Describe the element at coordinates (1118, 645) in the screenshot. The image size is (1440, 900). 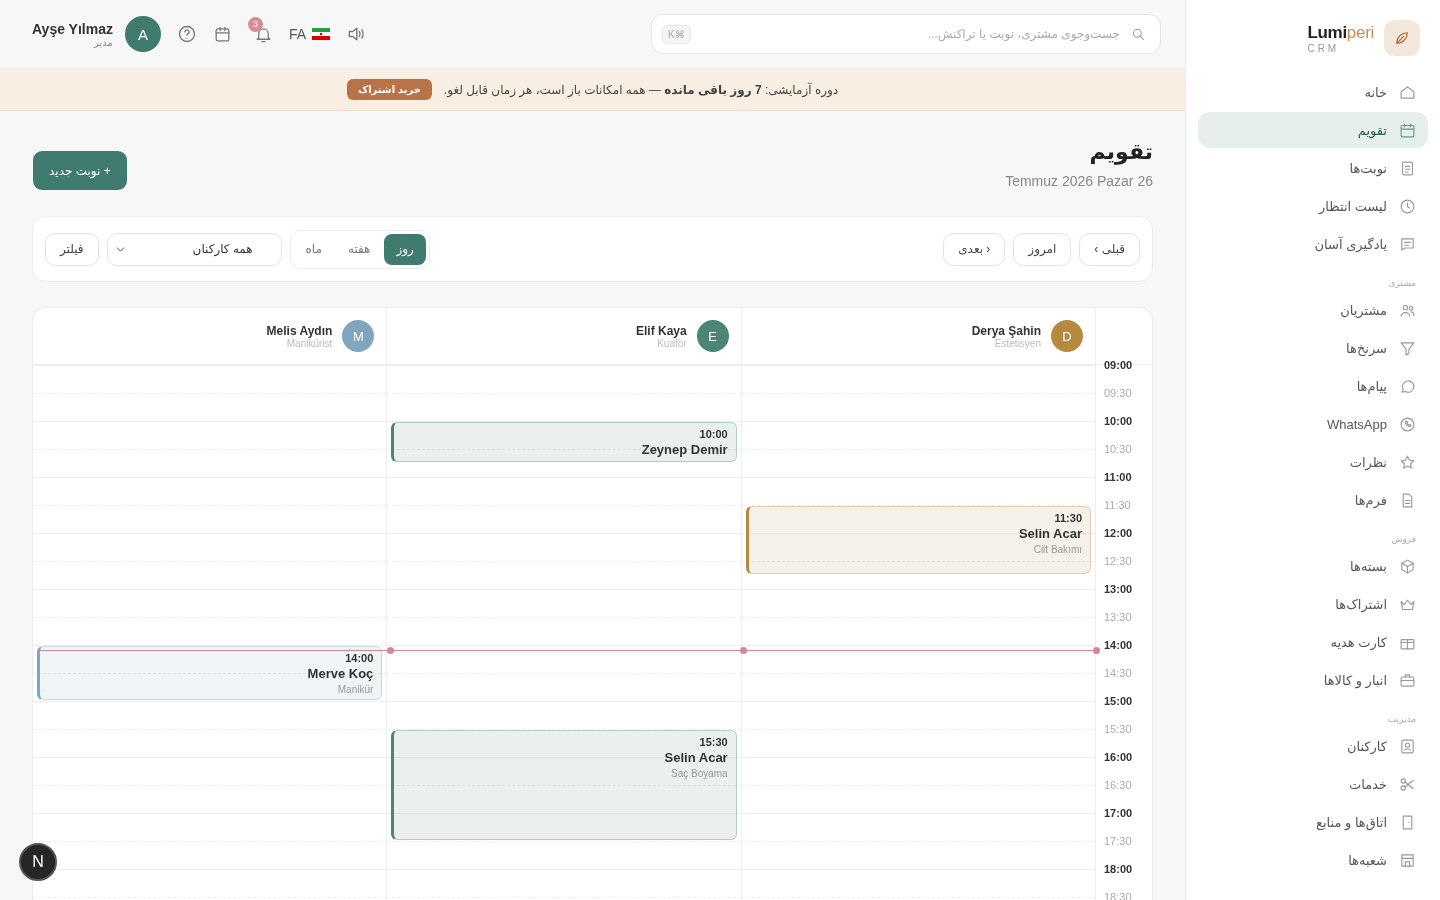
I see `time-label: 14:00` at that location.